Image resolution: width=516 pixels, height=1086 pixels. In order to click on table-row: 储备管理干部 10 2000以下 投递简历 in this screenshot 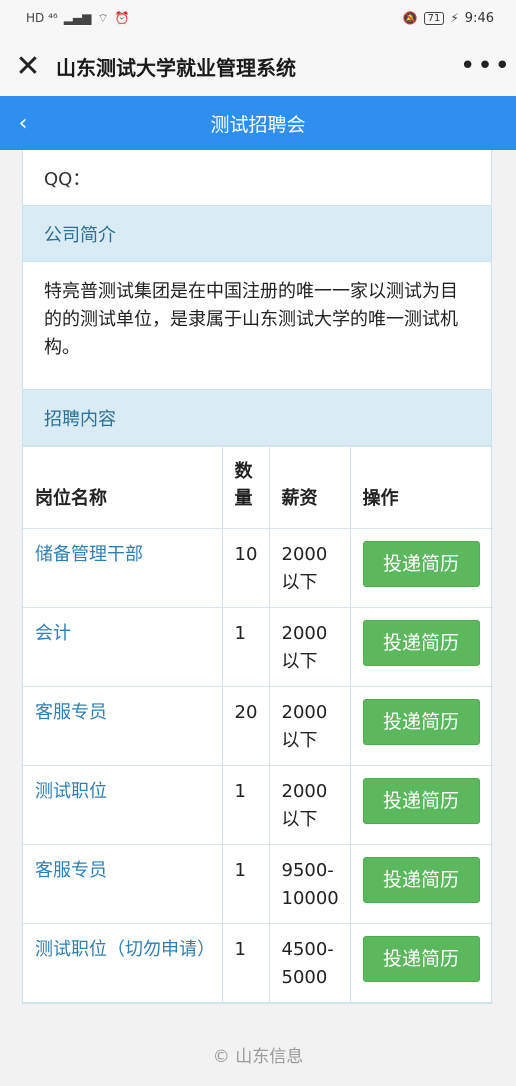, I will do `click(258, 568)`.